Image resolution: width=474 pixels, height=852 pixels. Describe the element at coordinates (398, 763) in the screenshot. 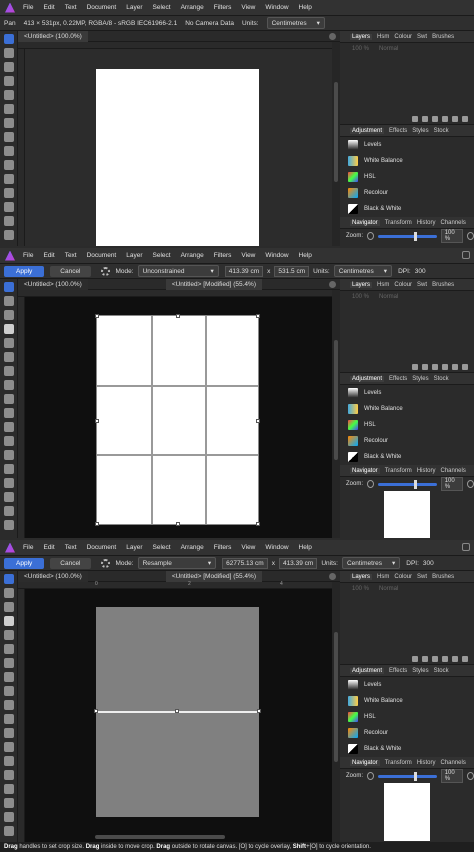

I see `tab-transform: Transform` at that location.